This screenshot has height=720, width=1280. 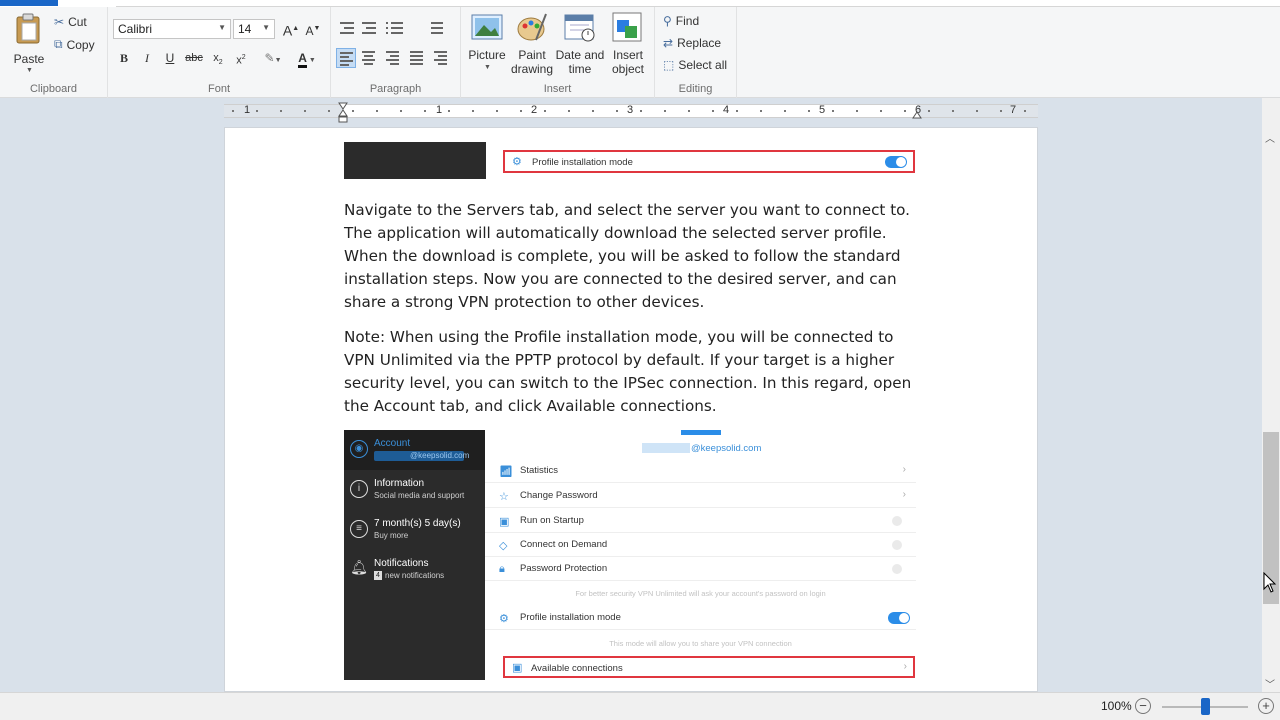 I want to click on connections-icon: ▣, so click(x=517, y=668).